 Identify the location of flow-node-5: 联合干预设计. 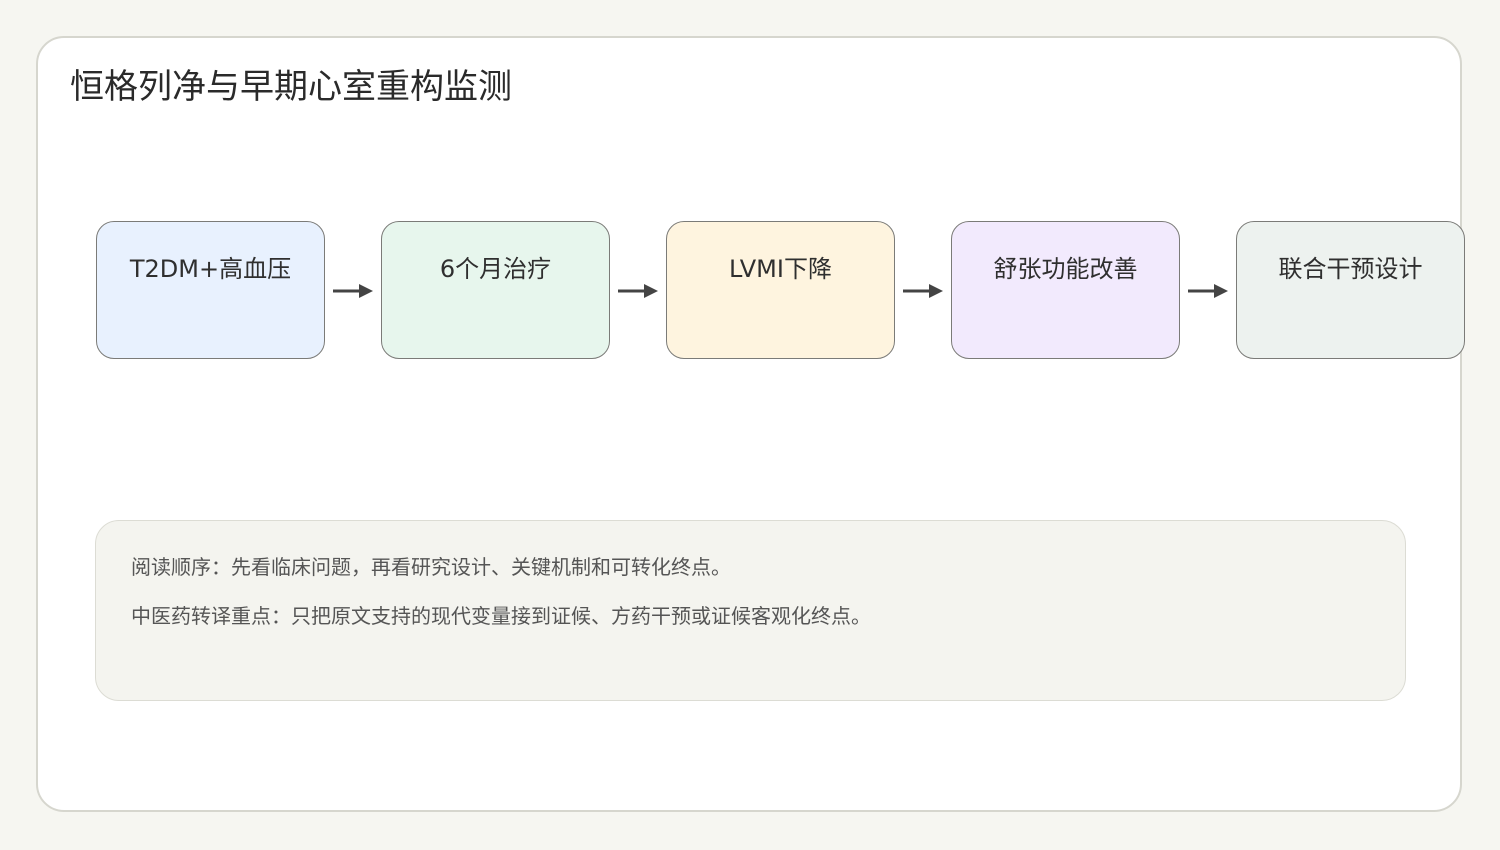
(1350, 290).